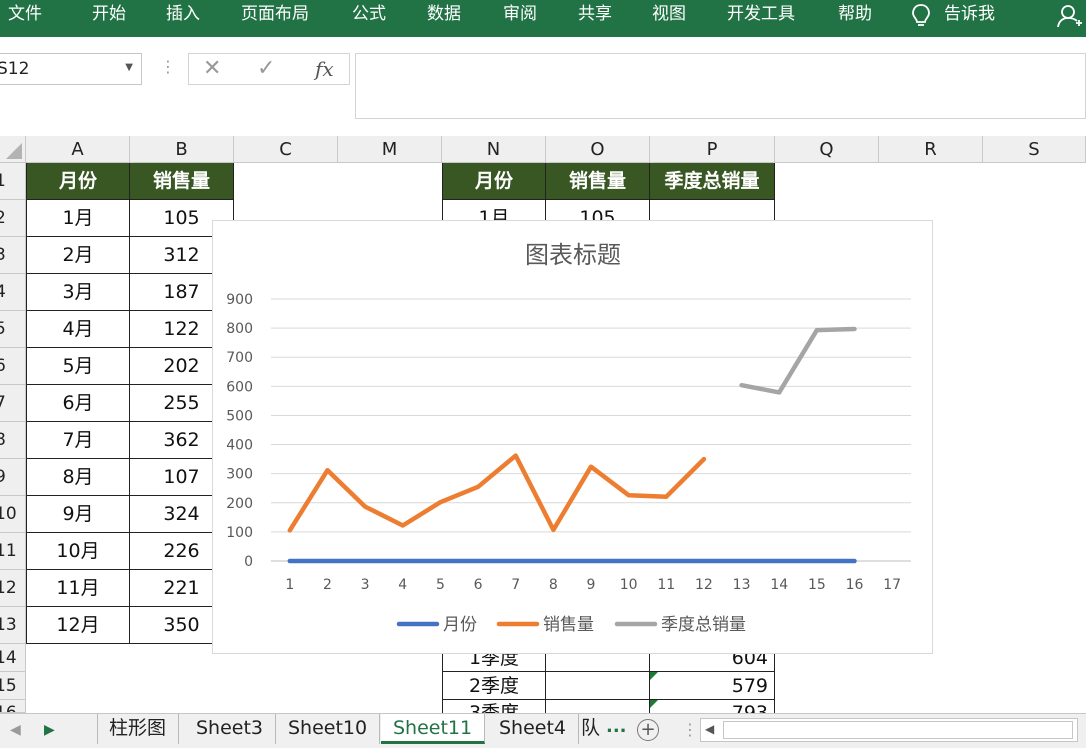 Image resolution: width=1086 pixels, height=748 pixels. What do you see at coordinates (266, 68) in the screenshot?
I see `enter-icon: ✓` at bounding box center [266, 68].